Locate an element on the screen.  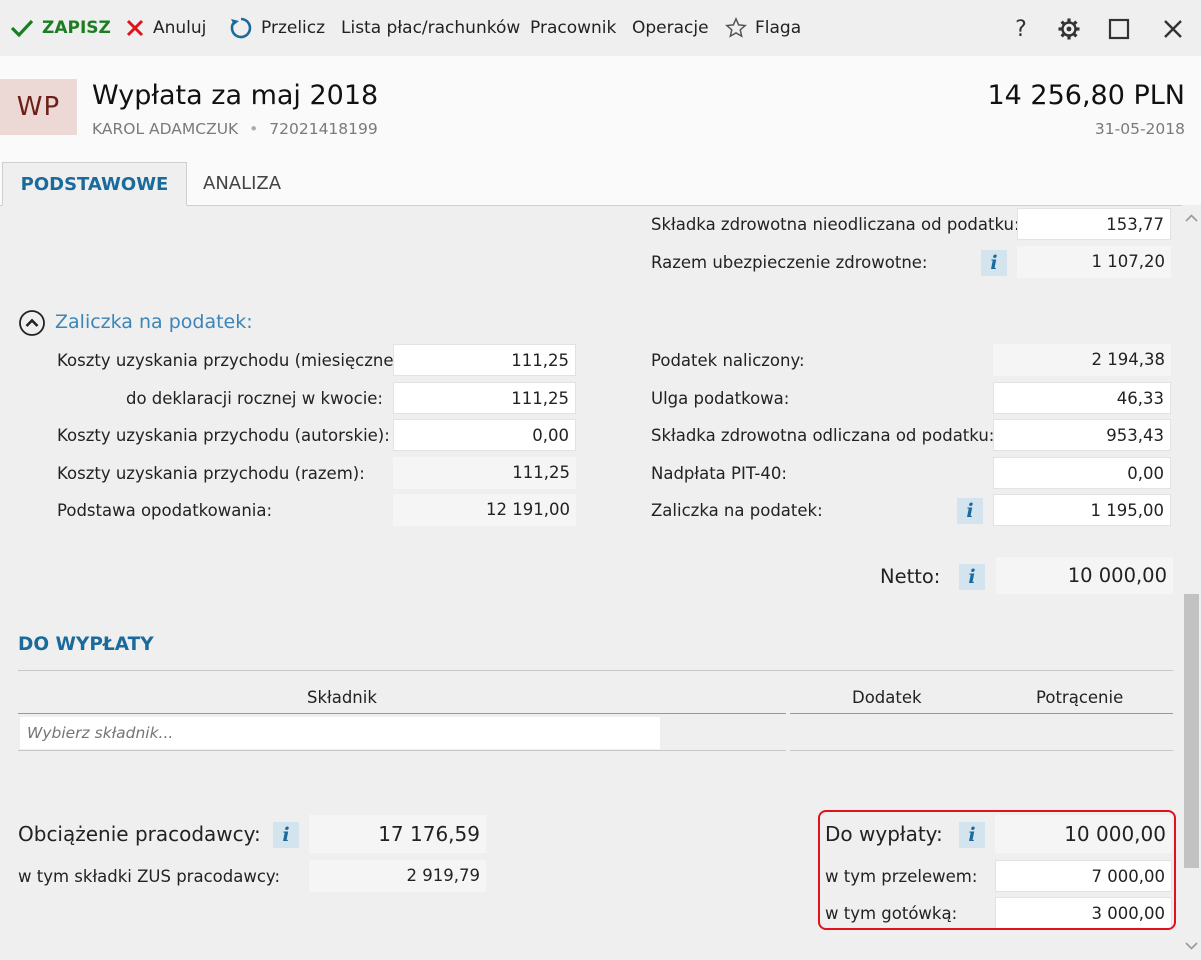
health-deductible-label: Składka zdrowotna odliczana od podatku: is located at coordinates (823, 435).